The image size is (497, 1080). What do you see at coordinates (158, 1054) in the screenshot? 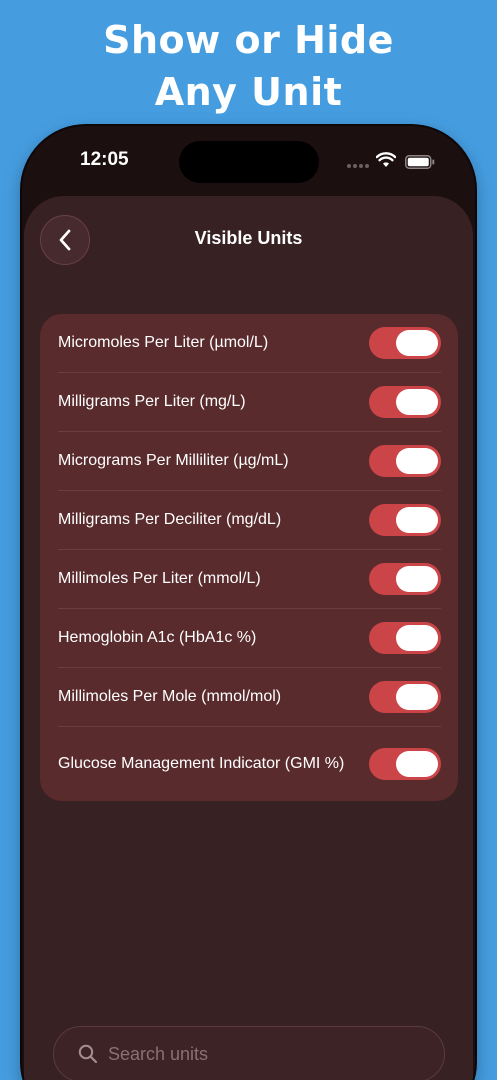
I see `search-input: Search units` at bounding box center [158, 1054].